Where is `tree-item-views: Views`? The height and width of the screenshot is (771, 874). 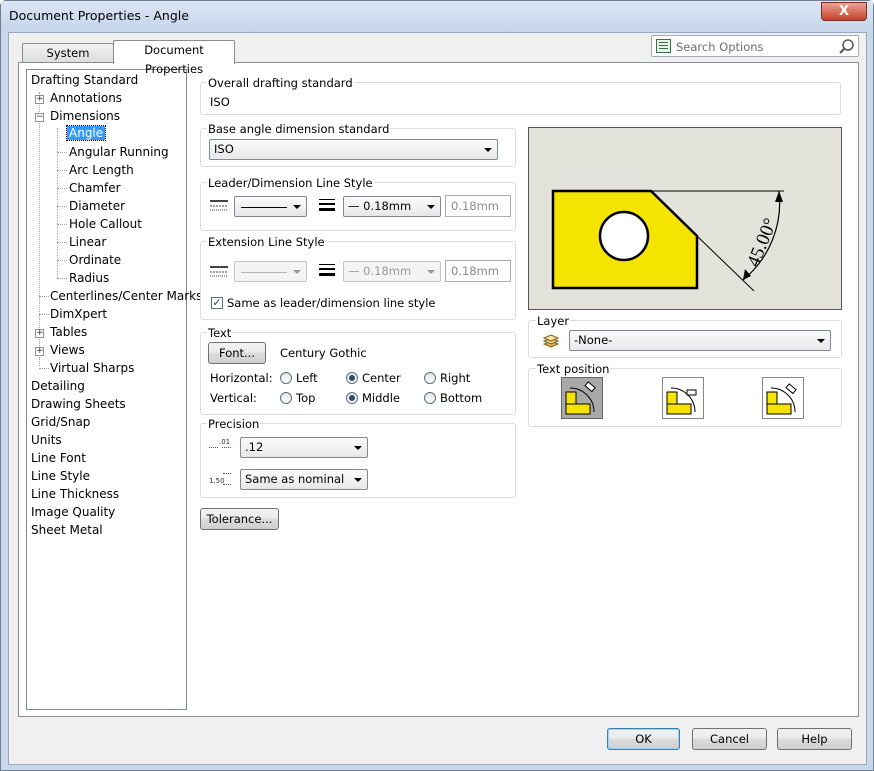 tree-item-views: Views is located at coordinates (67, 350).